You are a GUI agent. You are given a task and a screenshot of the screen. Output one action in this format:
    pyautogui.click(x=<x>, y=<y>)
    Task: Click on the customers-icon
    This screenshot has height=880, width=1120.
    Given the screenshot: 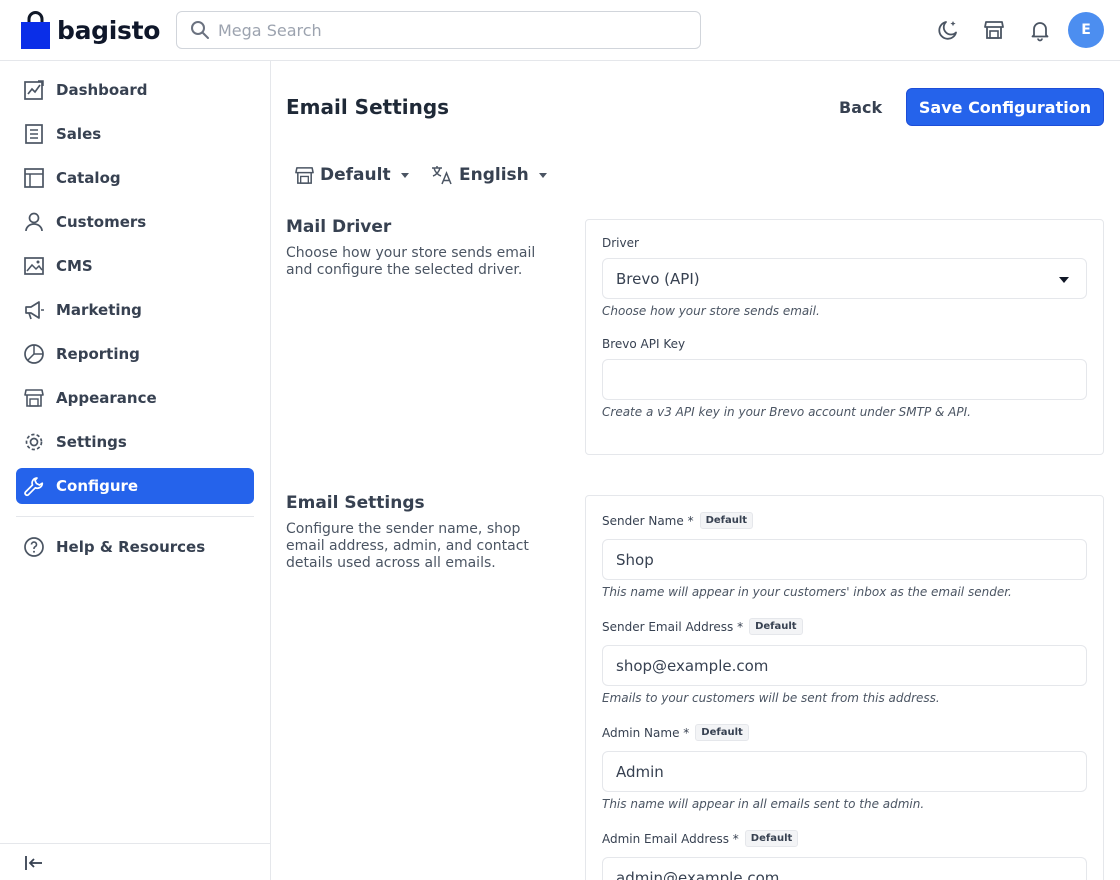 What is the action you would take?
    pyautogui.click(x=34, y=222)
    